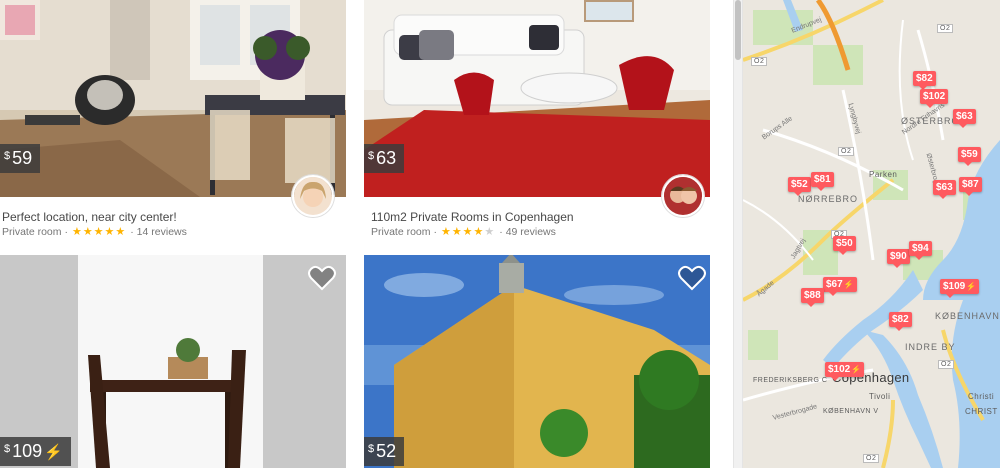 The image size is (1000, 468). I want to click on district-label: KØBENHAVN V, so click(851, 411).